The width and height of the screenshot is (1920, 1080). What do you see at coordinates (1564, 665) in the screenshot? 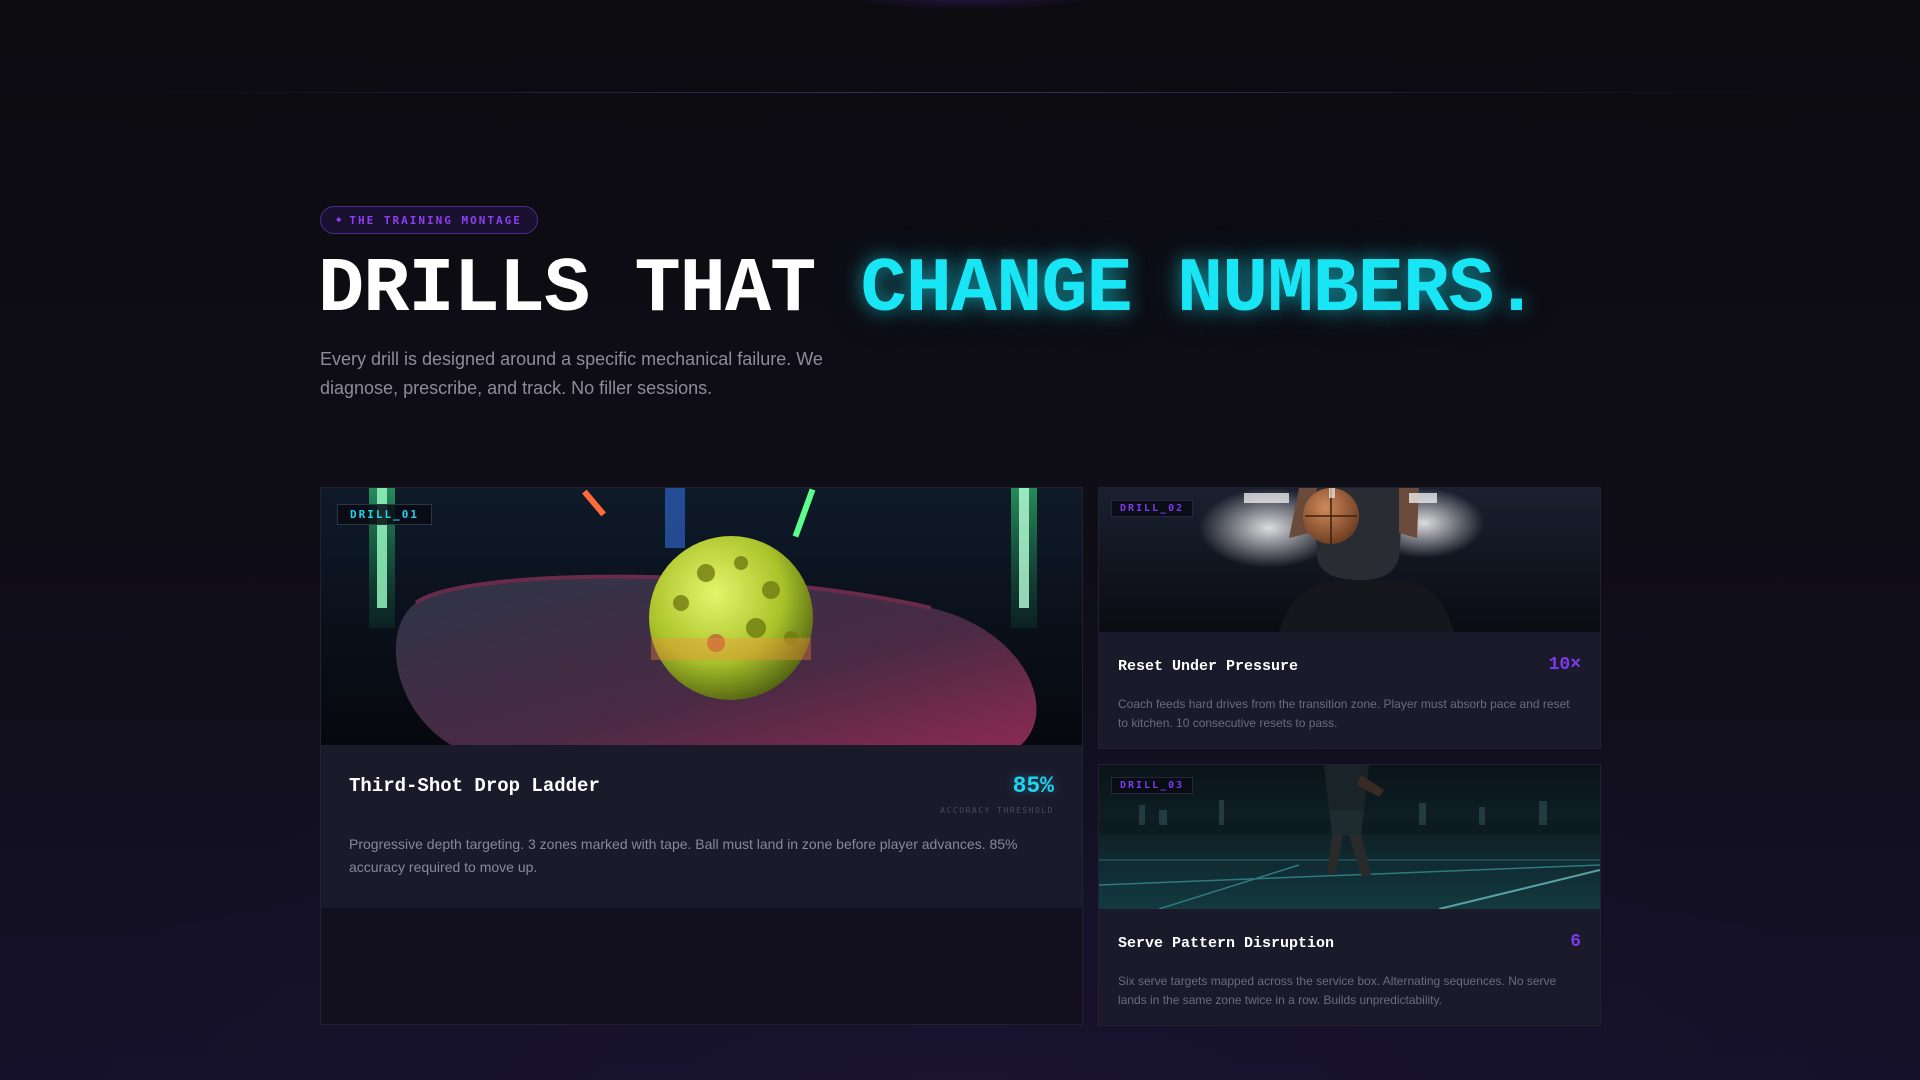
I see `drill-metric: 10×` at bounding box center [1564, 665].